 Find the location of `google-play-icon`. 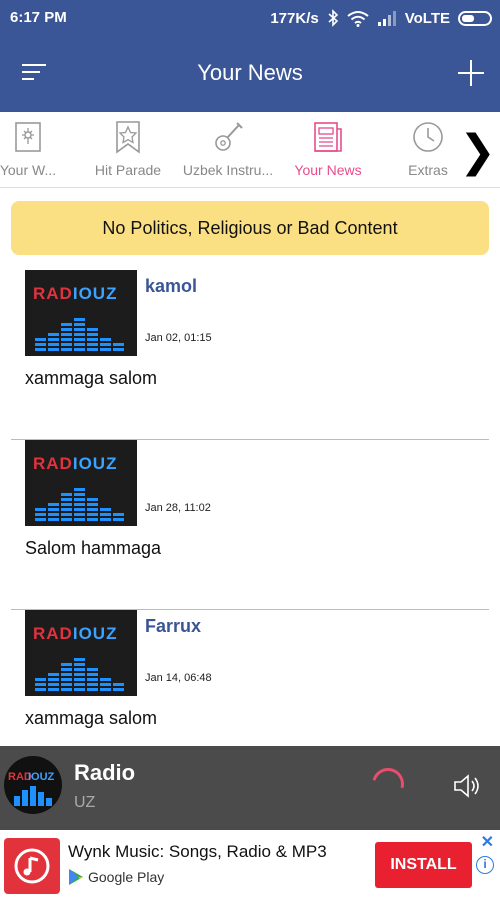

google-play-icon is located at coordinates (76, 877).